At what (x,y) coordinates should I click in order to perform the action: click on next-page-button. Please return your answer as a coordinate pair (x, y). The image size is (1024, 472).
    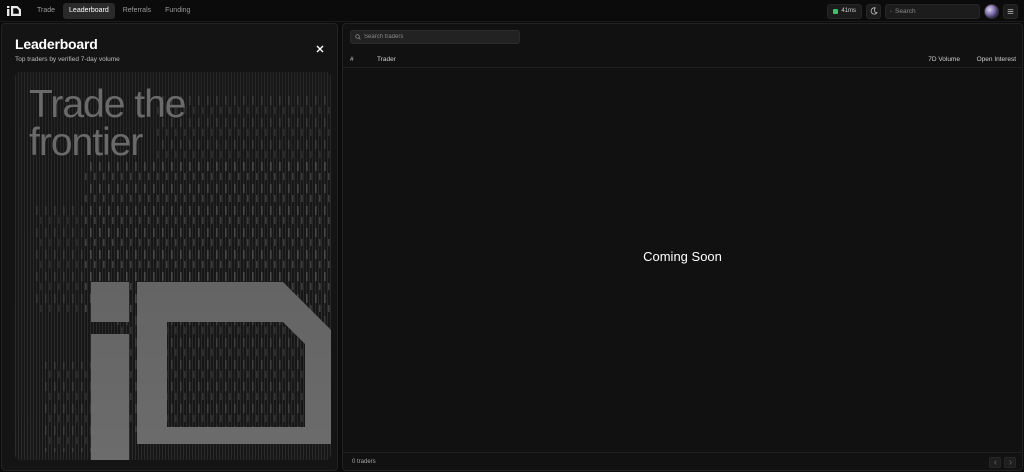
    Looking at the image, I should click on (1010, 462).